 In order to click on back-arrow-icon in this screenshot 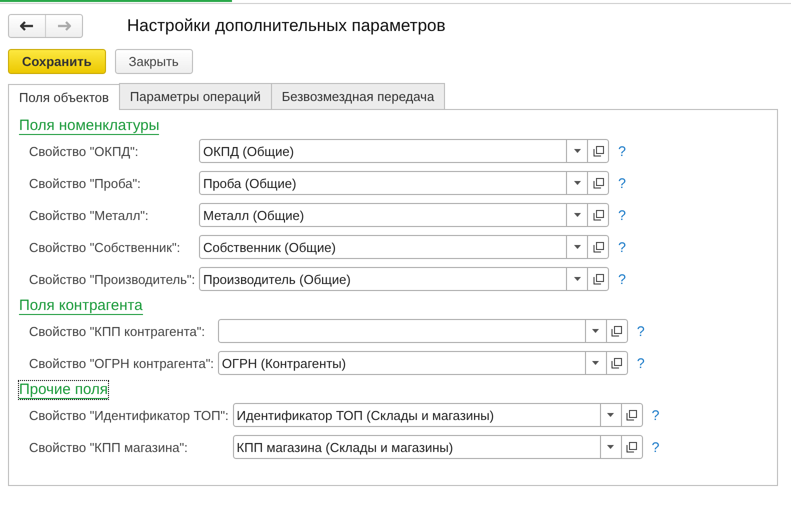, I will do `click(27, 26)`.